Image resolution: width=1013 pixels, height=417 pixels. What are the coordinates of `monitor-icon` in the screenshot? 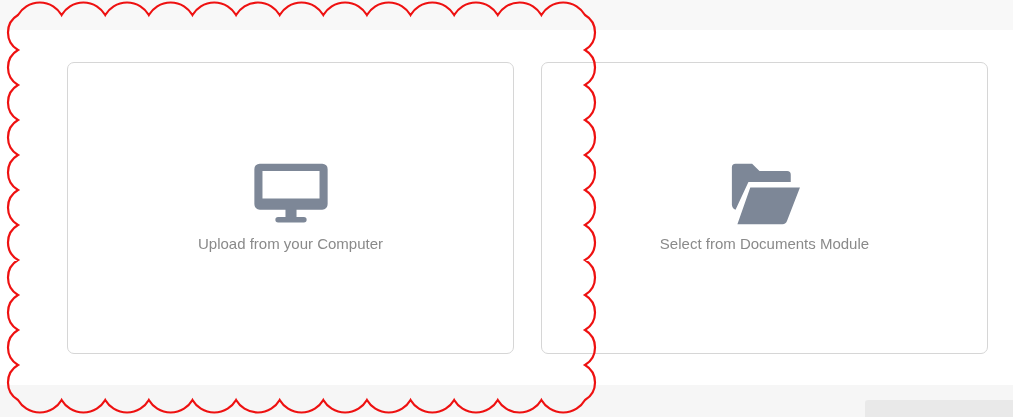 It's located at (290, 193).